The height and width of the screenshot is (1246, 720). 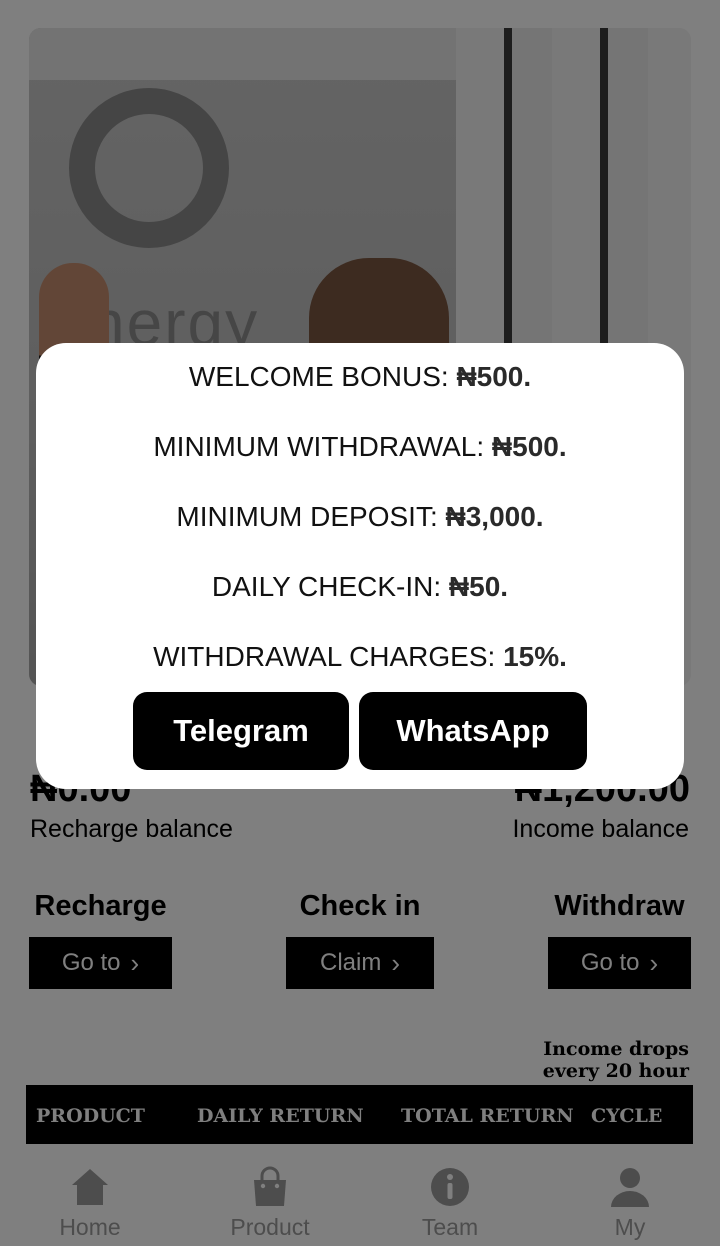 What do you see at coordinates (535, 656) in the screenshot?
I see `line-value: 15%.` at bounding box center [535, 656].